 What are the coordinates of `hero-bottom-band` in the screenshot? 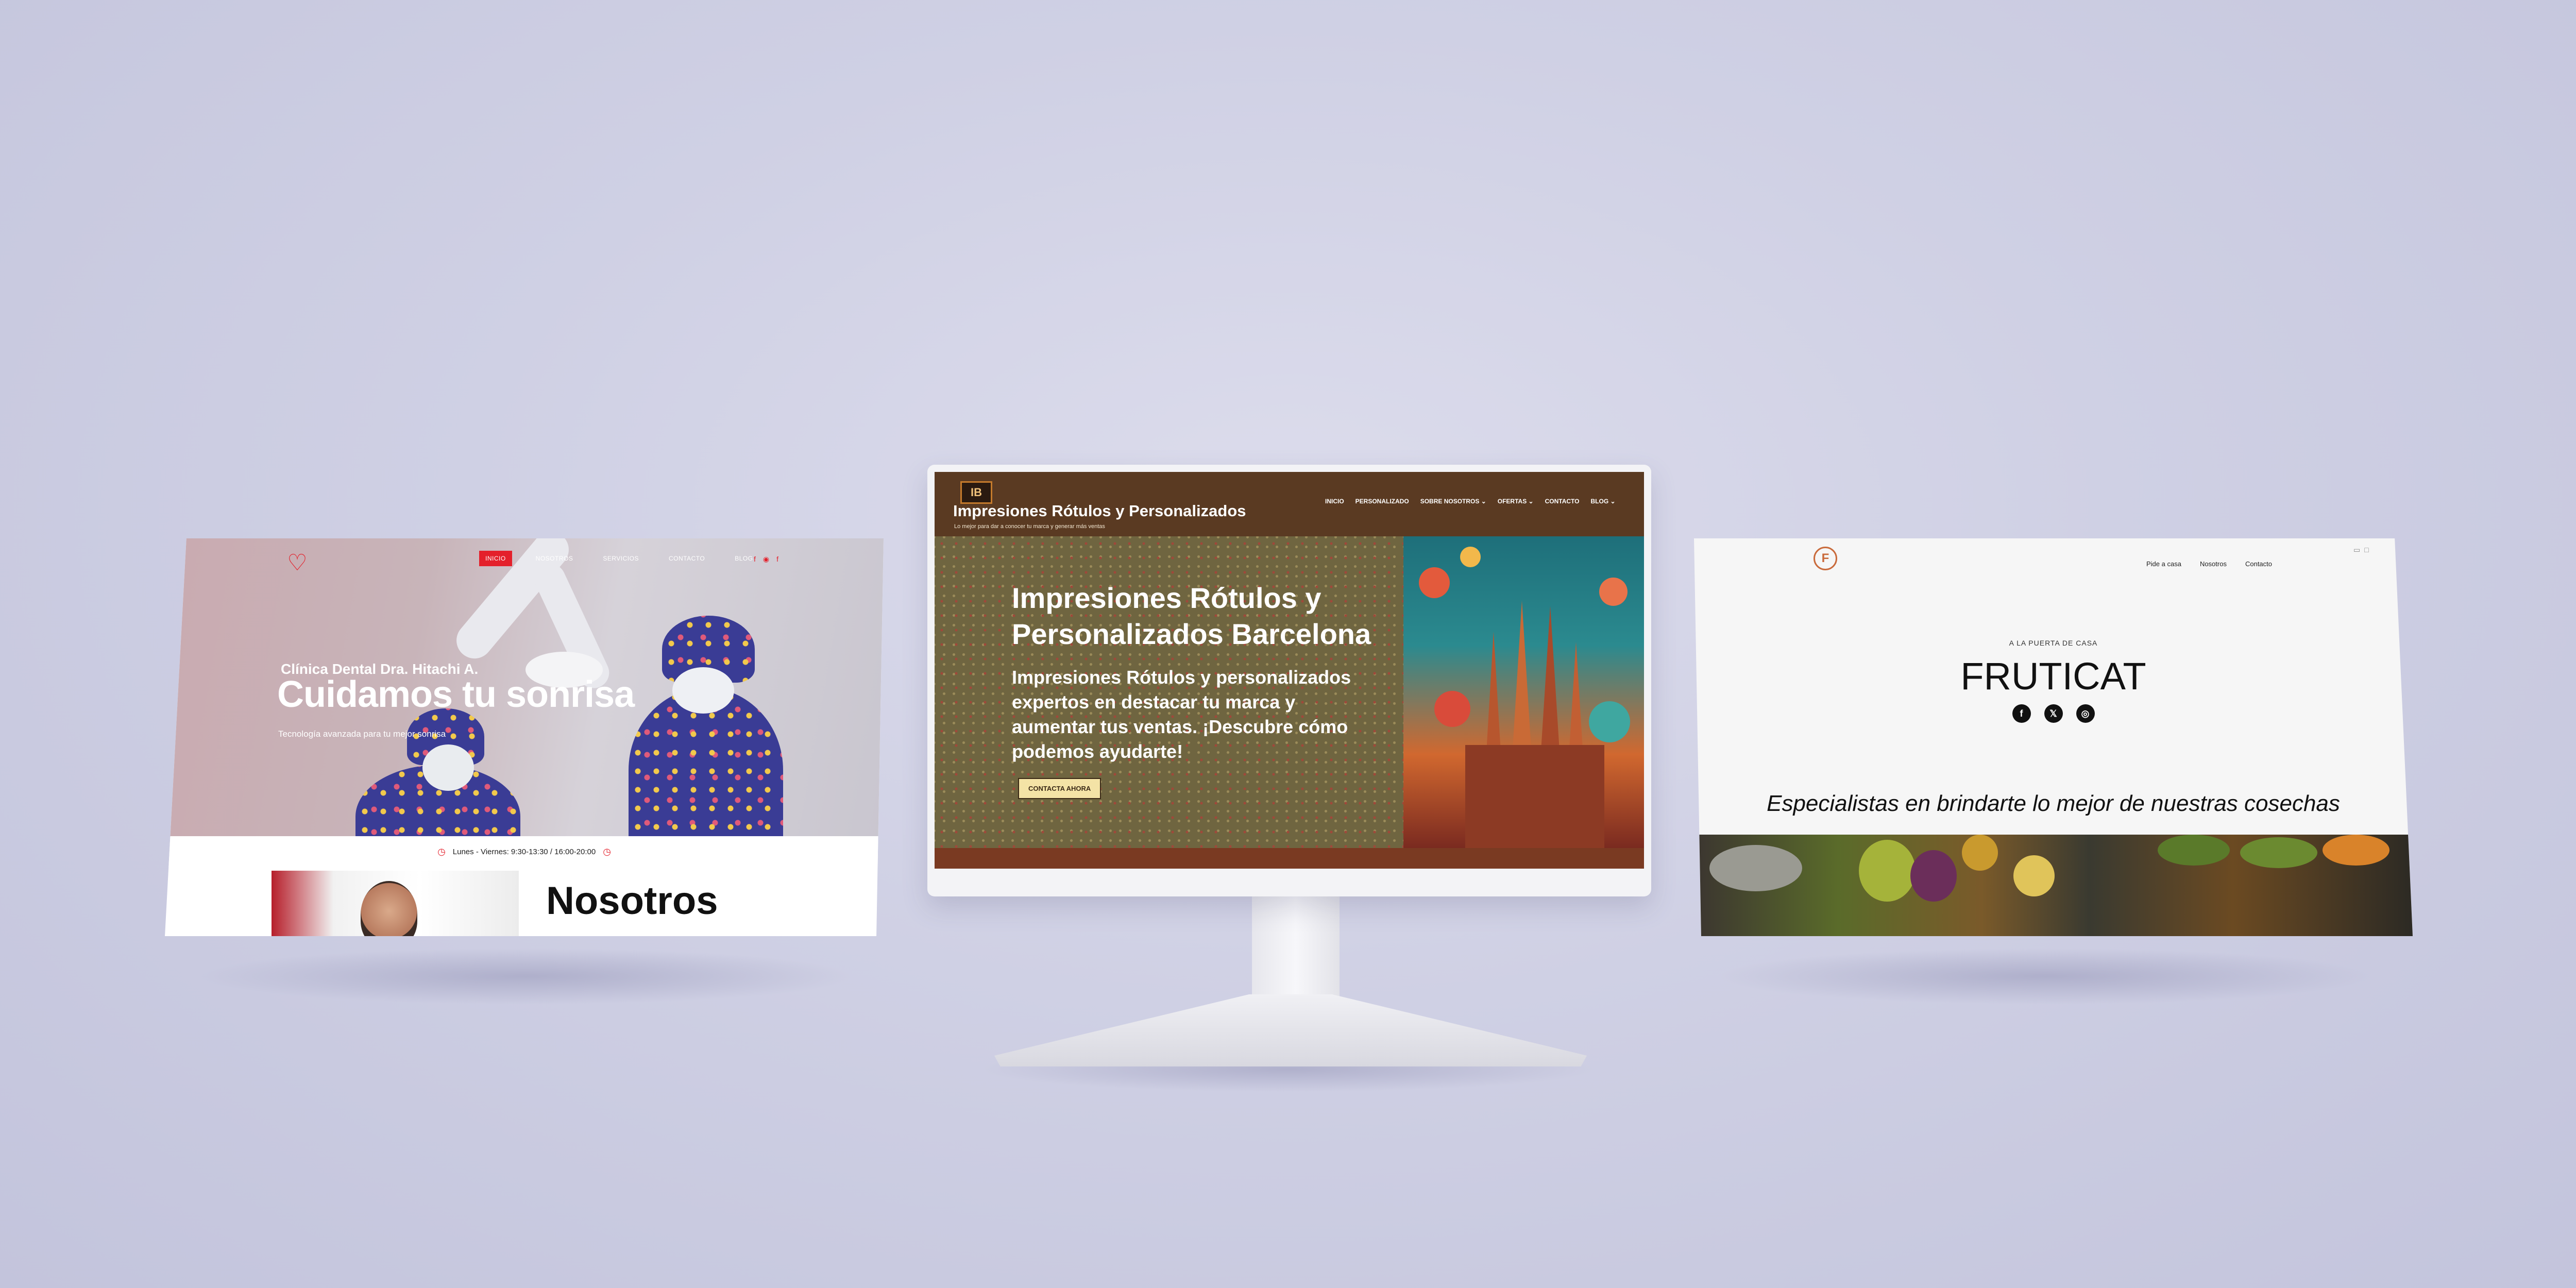 It's located at (1289, 858).